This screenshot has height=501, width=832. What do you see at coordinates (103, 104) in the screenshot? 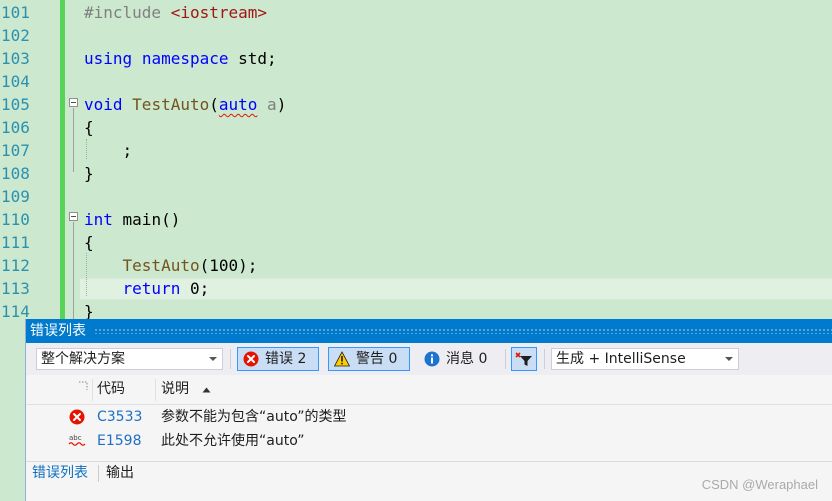
I see `code-token: void` at bounding box center [103, 104].